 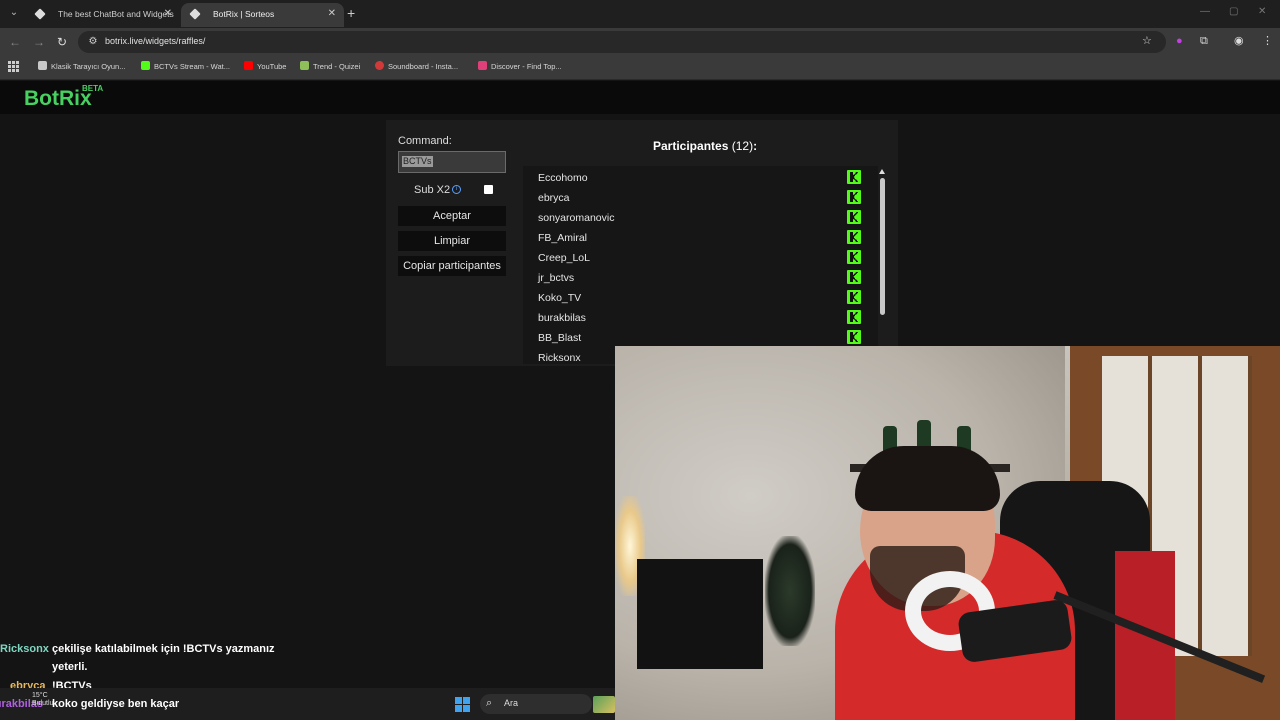 What do you see at coordinates (462, 704) in the screenshot?
I see `windows-start-icon` at bounding box center [462, 704].